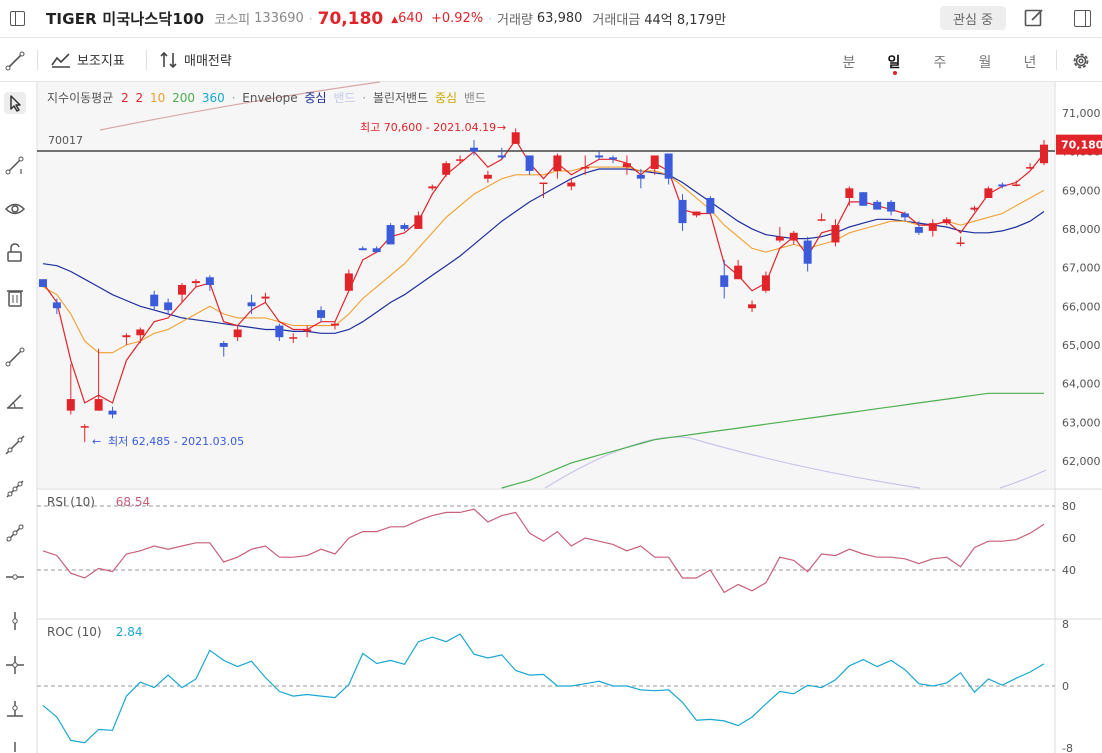 The width and height of the screenshot is (1102, 753). What do you see at coordinates (80, 98) in the screenshot?
I see `ma-legend-label: 지수이동평균` at bounding box center [80, 98].